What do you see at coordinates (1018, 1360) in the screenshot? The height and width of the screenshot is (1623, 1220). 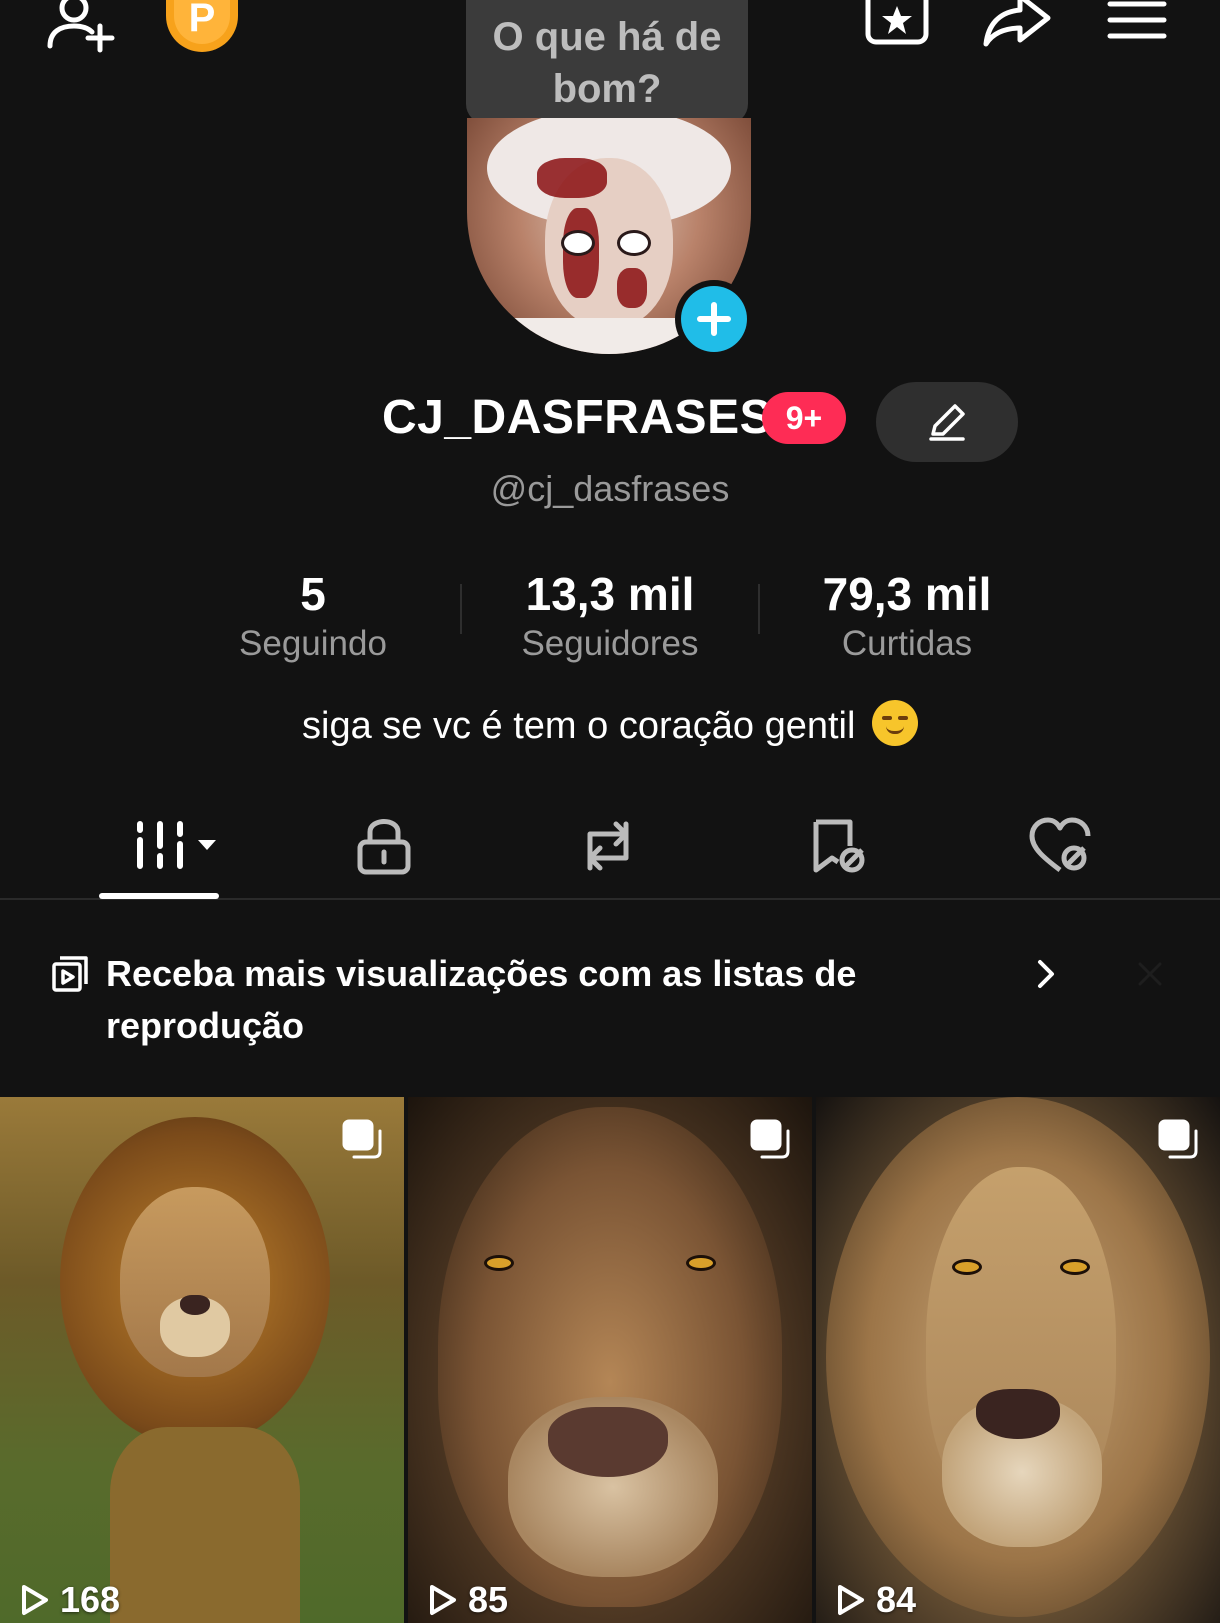 I see `video-thumbnail: 84` at bounding box center [1018, 1360].